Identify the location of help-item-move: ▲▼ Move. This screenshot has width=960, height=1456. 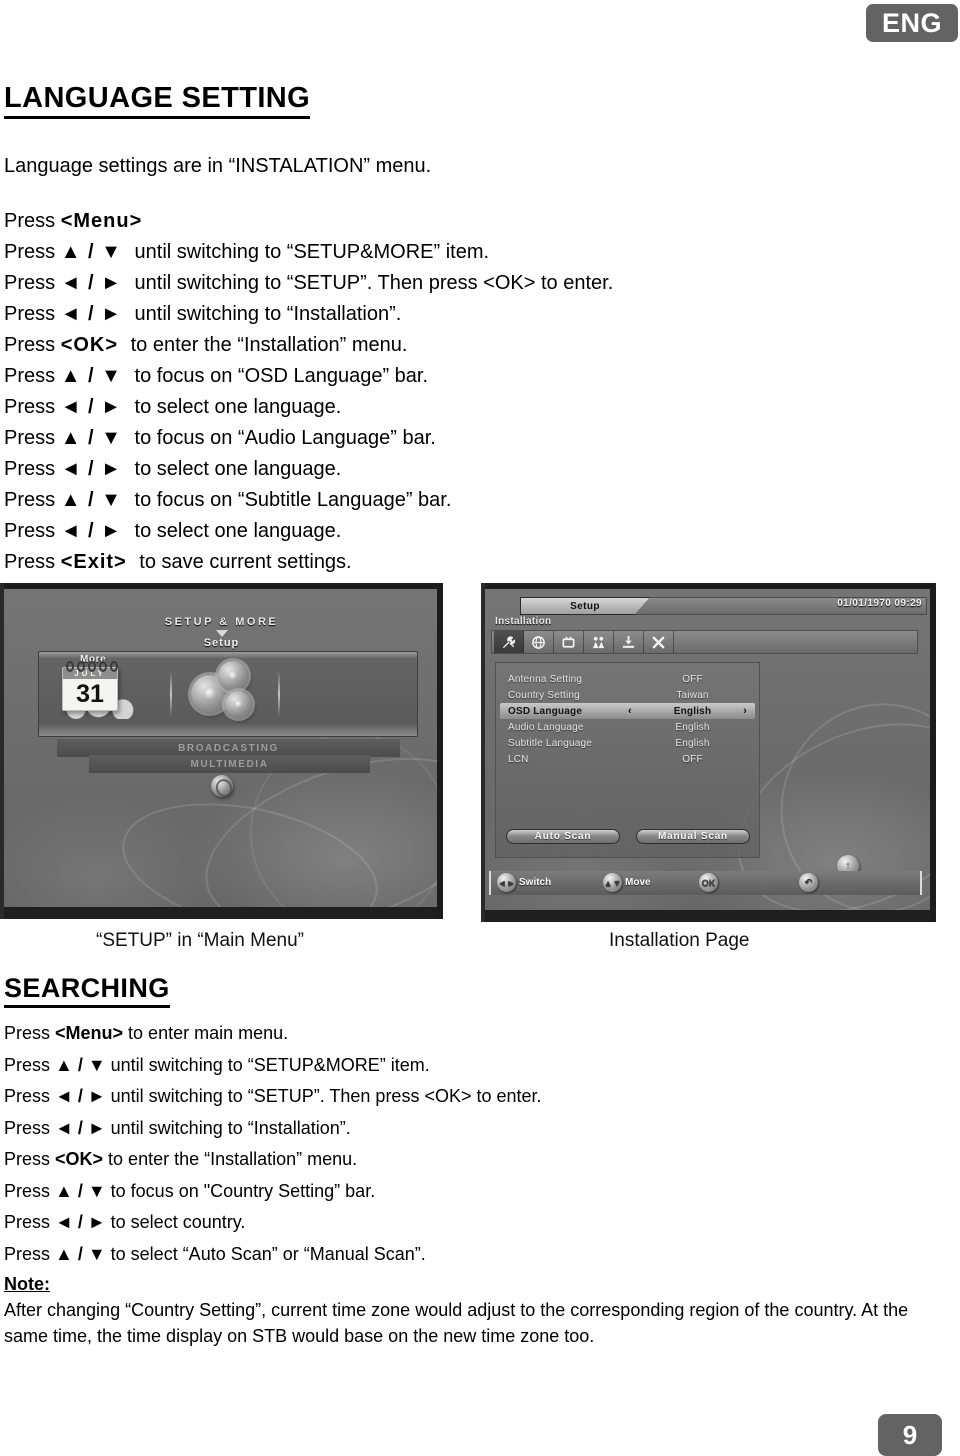
(627, 882).